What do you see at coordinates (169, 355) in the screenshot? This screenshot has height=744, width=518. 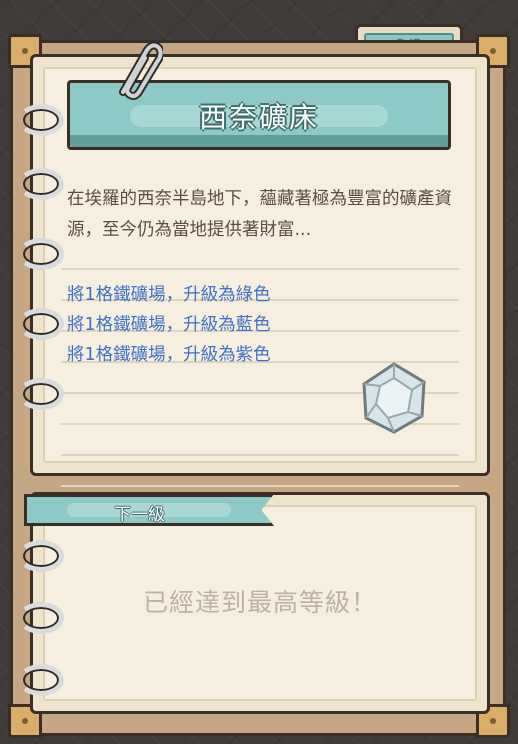 I see `upgrade-line-purple: 將1格鐵礦場，升級為紫色` at bounding box center [169, 355].